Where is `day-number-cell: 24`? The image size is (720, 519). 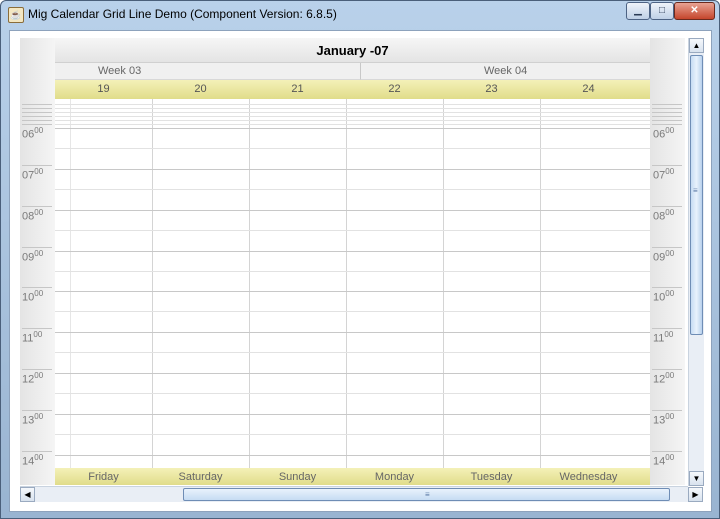 day-number-cell: 24 is located at coordinates (588, 89).